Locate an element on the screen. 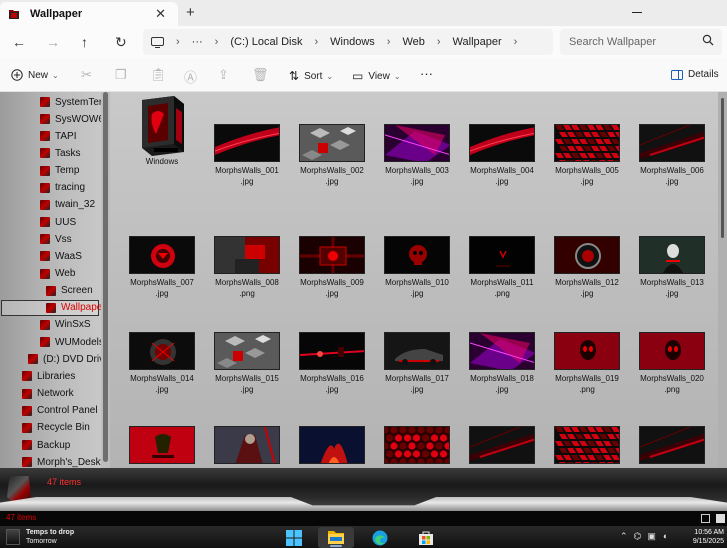  start-button is located at coordinates (294, 537).